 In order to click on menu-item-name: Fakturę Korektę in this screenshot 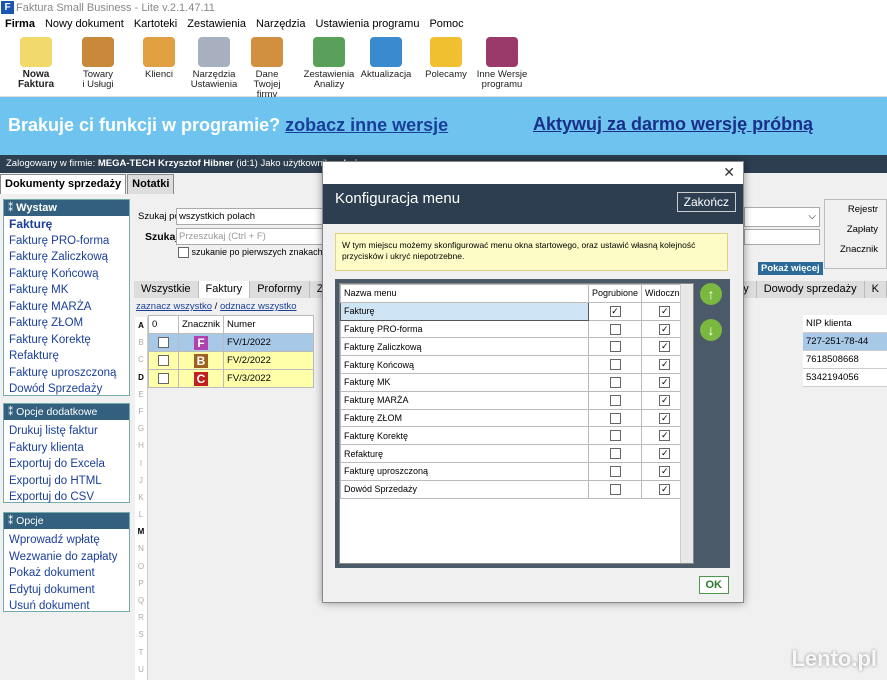, I will do `click(464, 436)`.